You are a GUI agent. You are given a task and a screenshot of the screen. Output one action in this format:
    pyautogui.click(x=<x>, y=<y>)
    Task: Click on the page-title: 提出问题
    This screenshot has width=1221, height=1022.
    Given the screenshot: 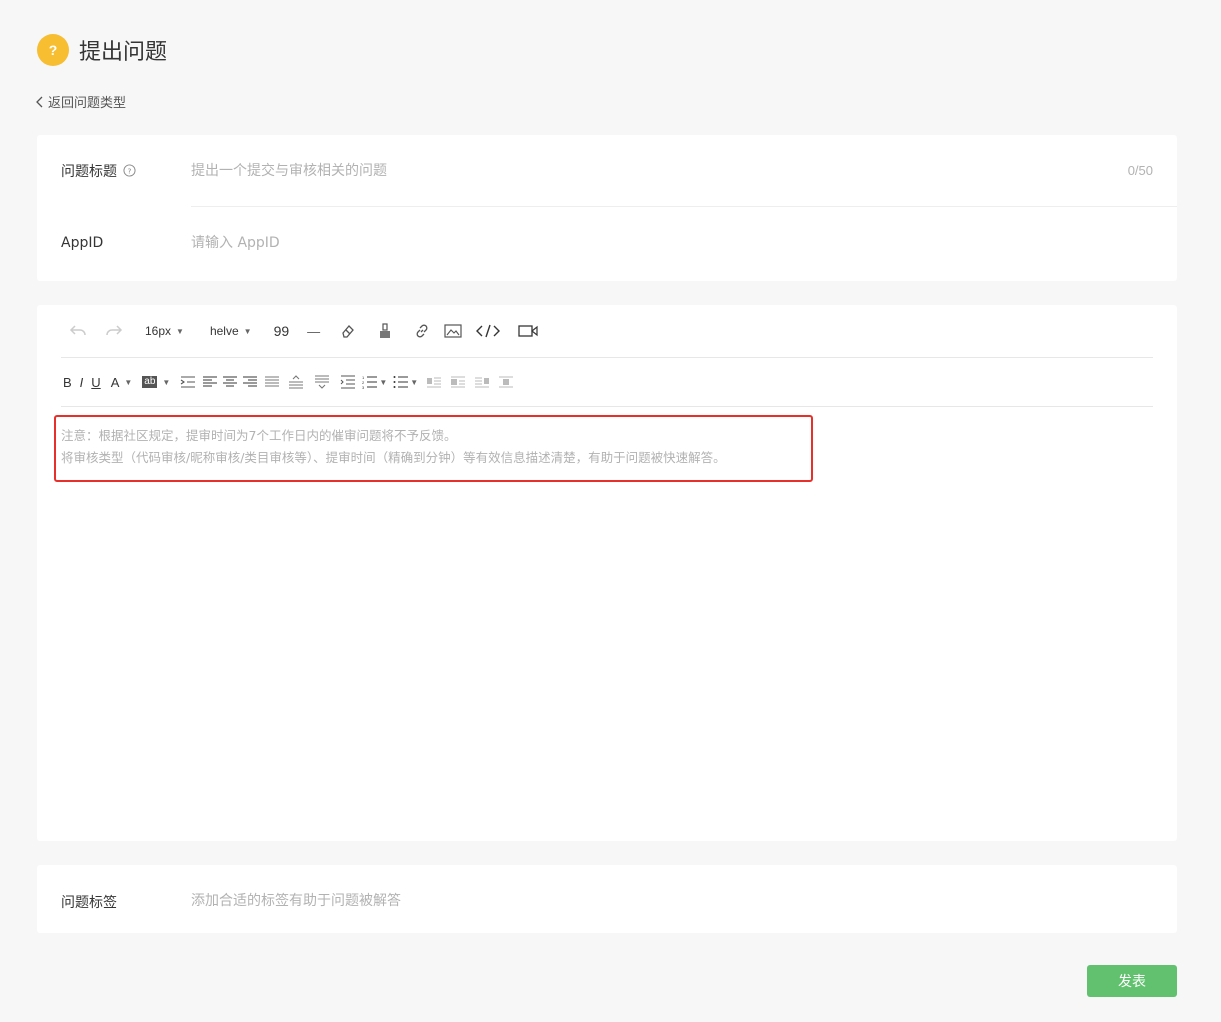 What is the action you would take?
    pyautogui.click(x=123, y=52)
    